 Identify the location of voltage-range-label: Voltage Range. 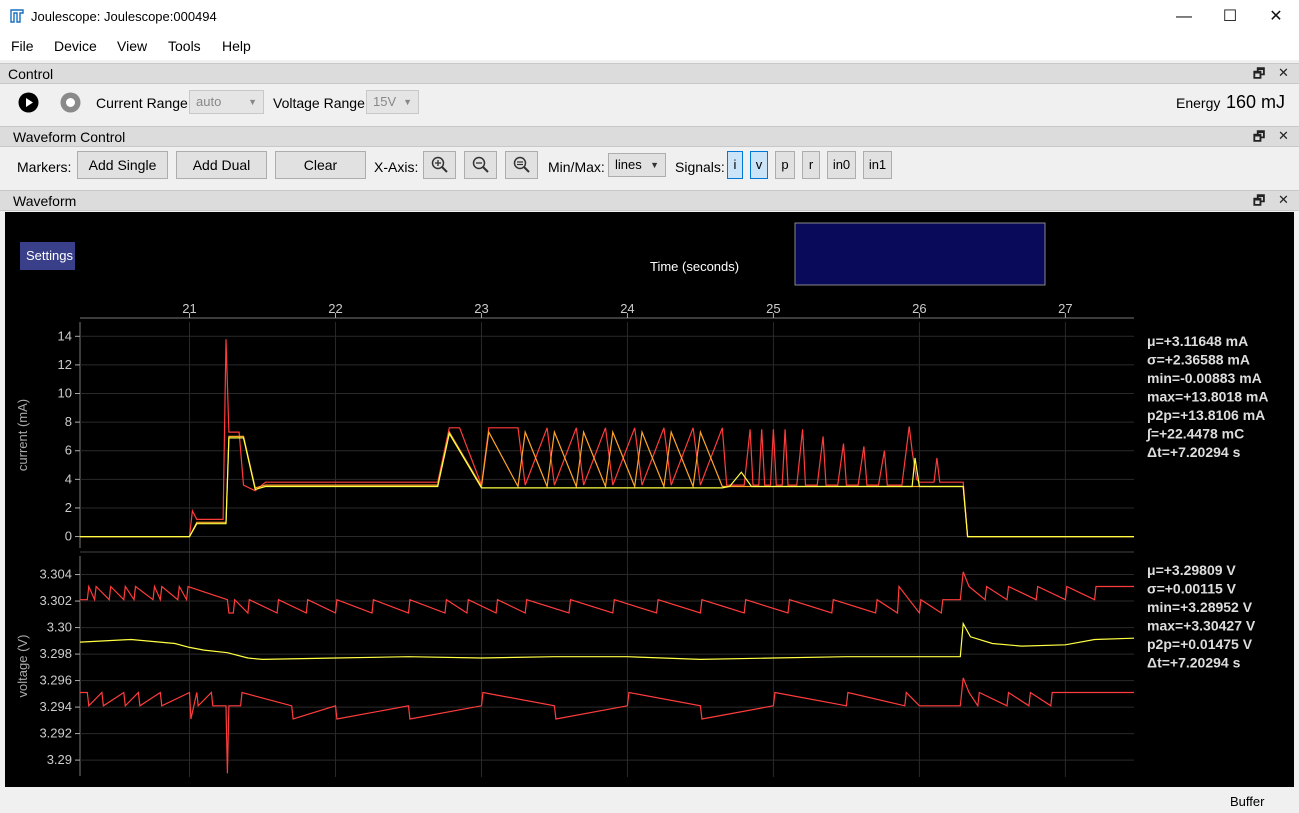
(319, 103).